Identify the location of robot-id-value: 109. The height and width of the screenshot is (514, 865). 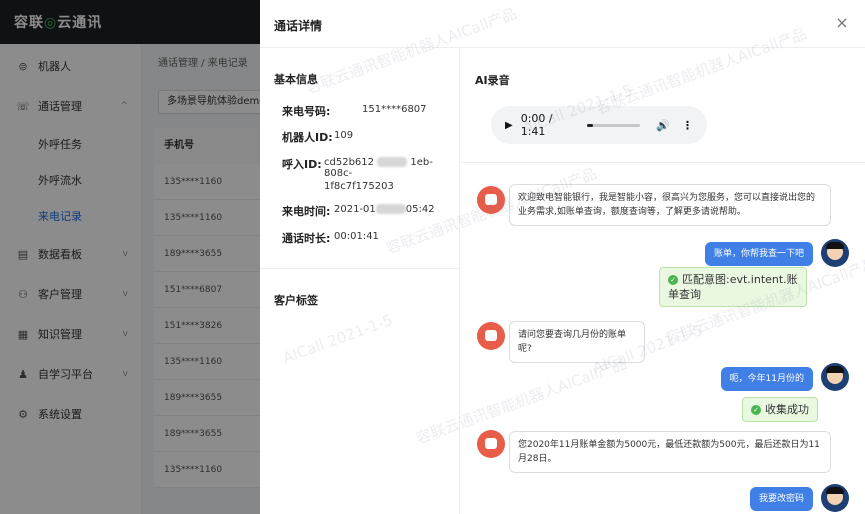
(344, 135).